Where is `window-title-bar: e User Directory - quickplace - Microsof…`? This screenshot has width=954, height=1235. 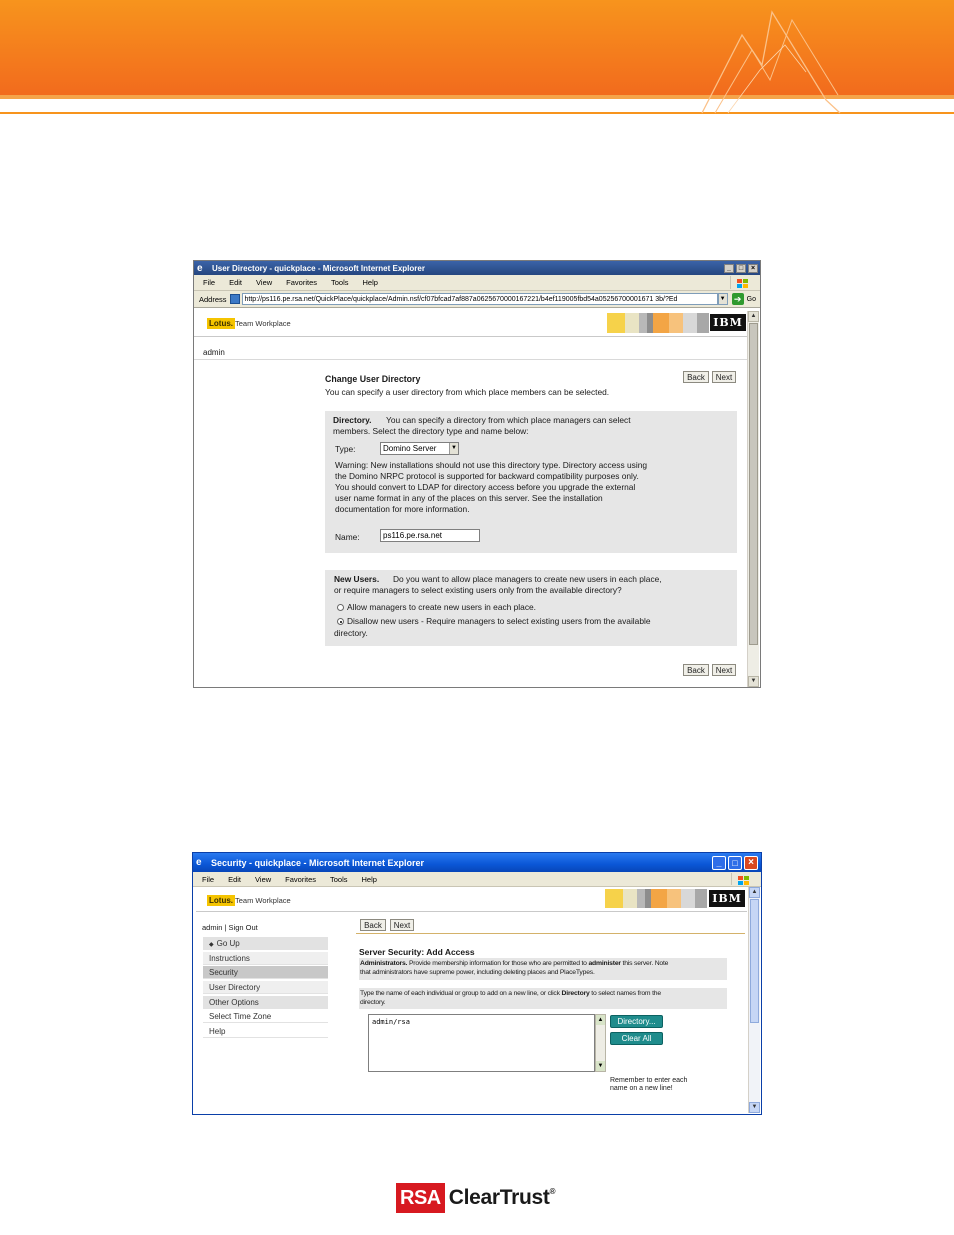
window-title-bar: e User Directory - quickplace - Microsof… is located at coordinates (477, 268).